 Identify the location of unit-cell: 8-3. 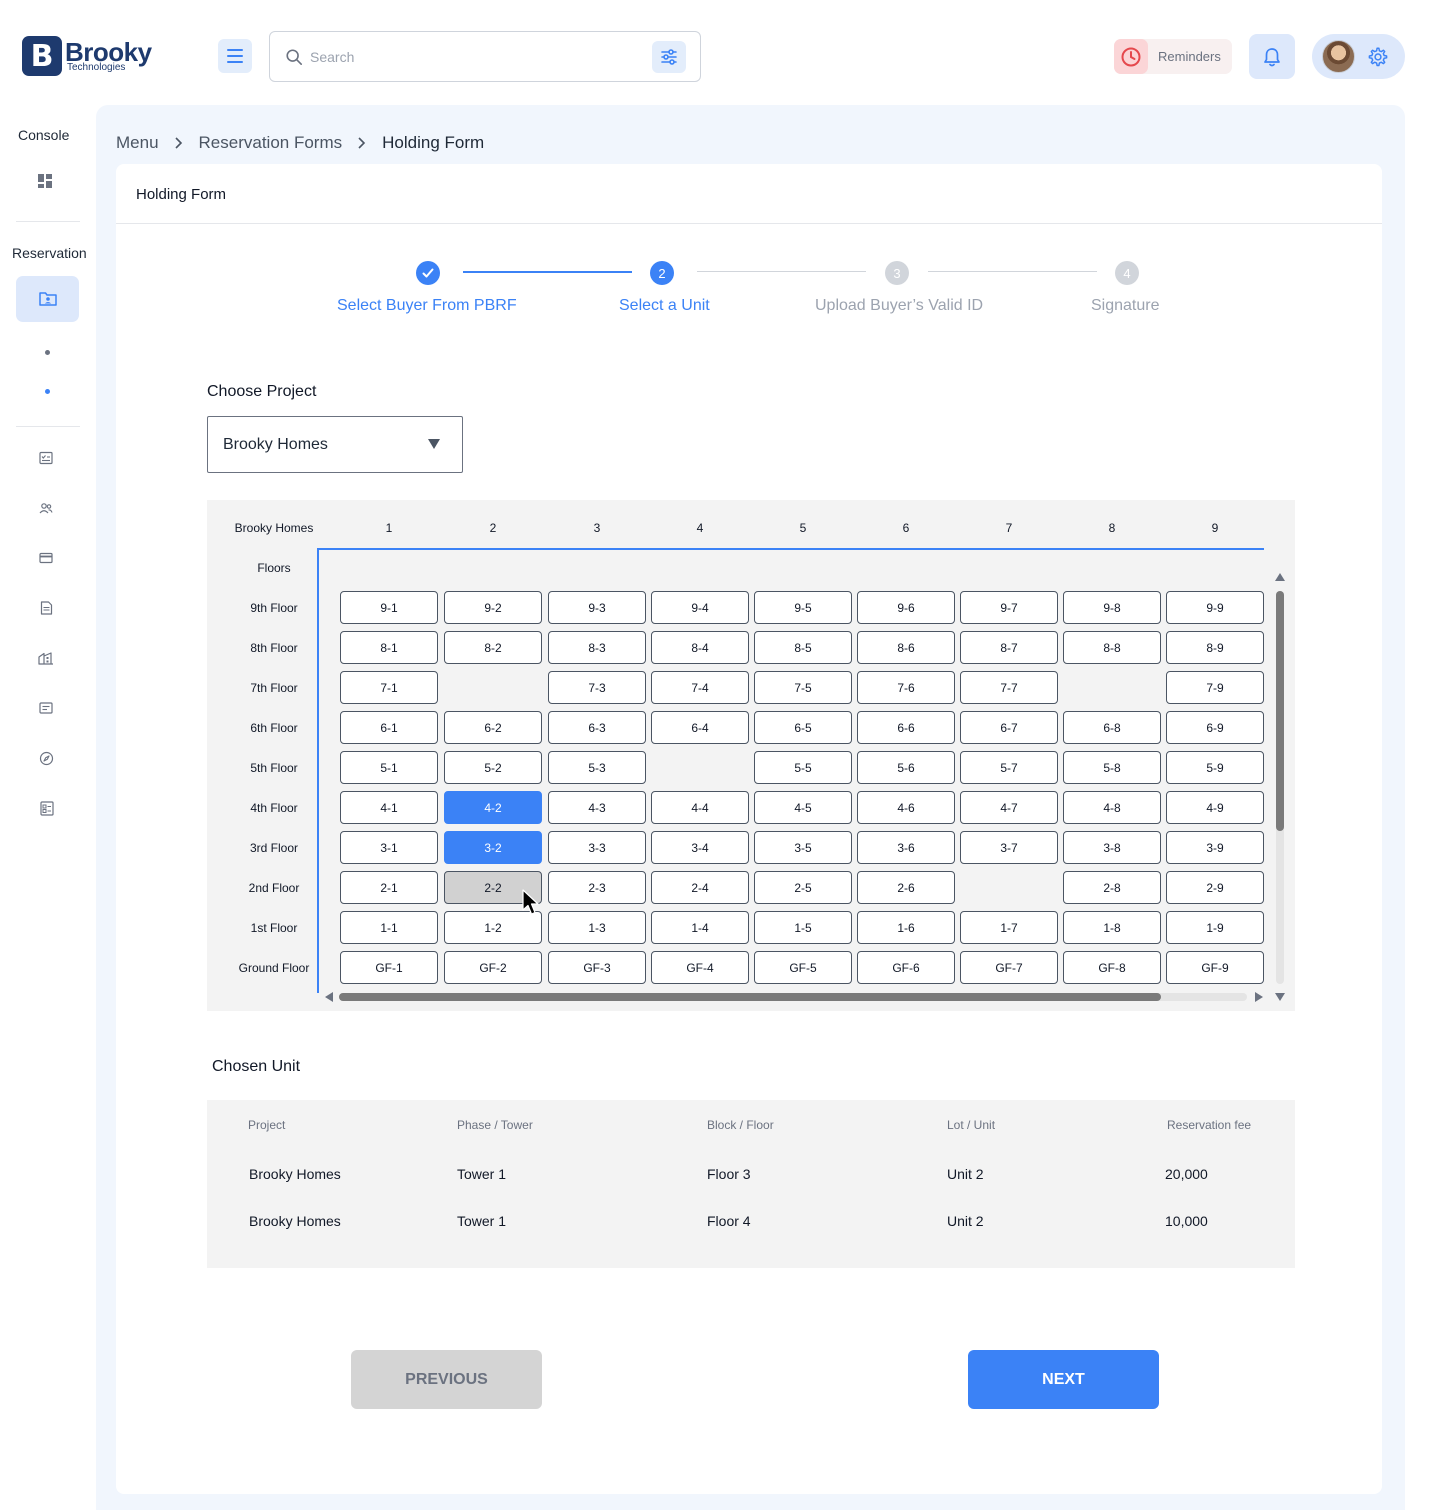
(597, 647).